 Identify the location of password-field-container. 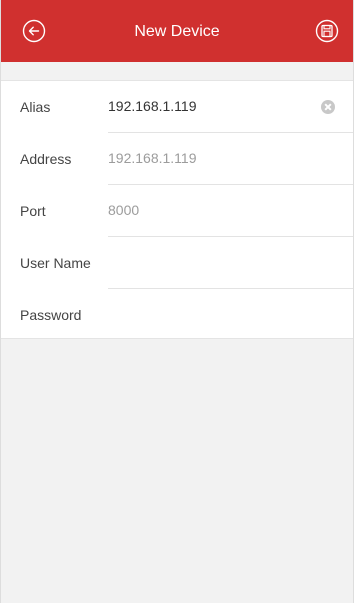
(230, 315).